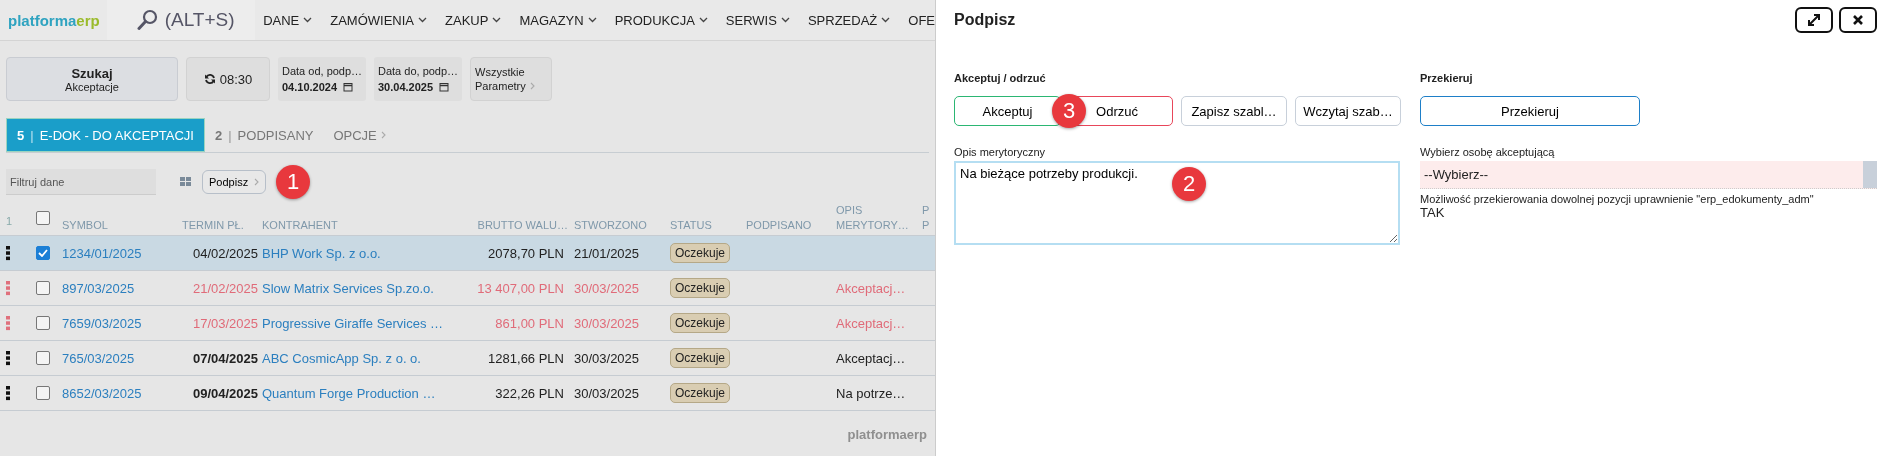  What do you see at coordinates (921, 20) in the screenshot?
I see `menu-item: OFE` at bounding box center [921, 20].